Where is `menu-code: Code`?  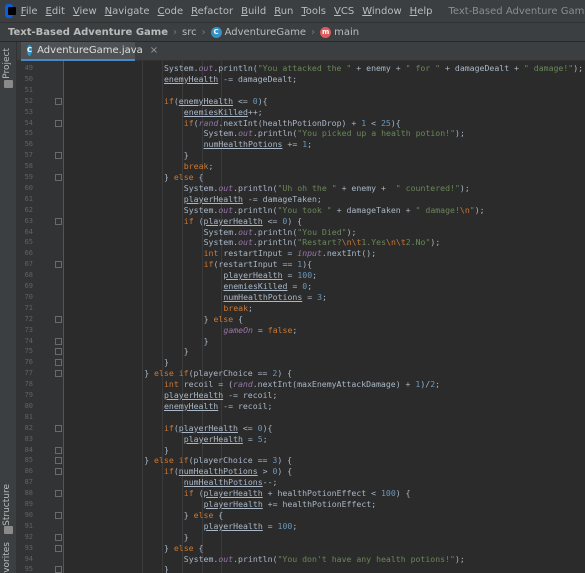 menu-code: Code is located at coordinates (171, 11).